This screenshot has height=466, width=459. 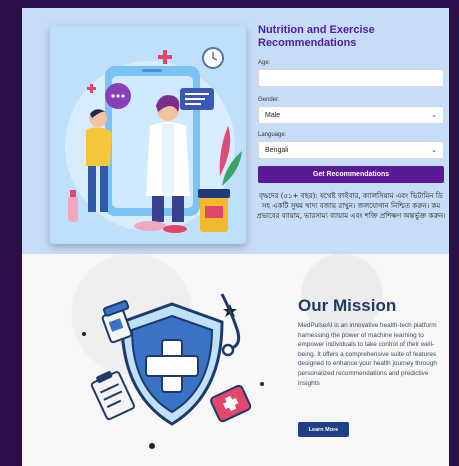 I want to click on page-frame-right, so click(x=454, y=233).